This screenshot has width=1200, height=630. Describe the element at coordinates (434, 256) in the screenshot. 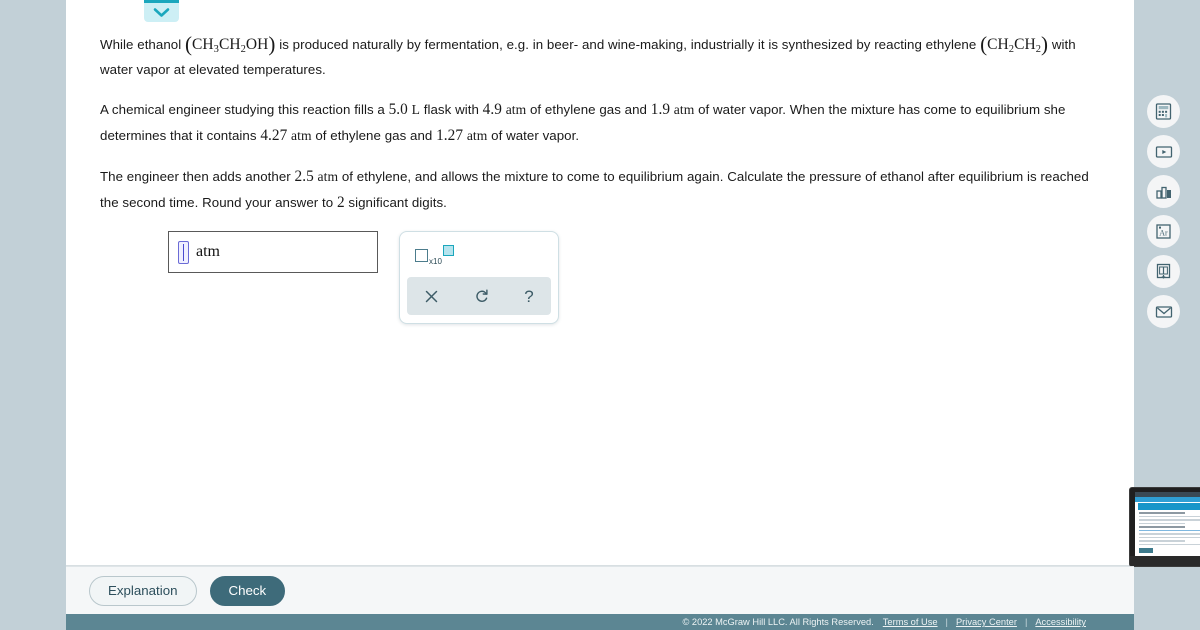

I see `scientific-notation-button: x10` at that location.